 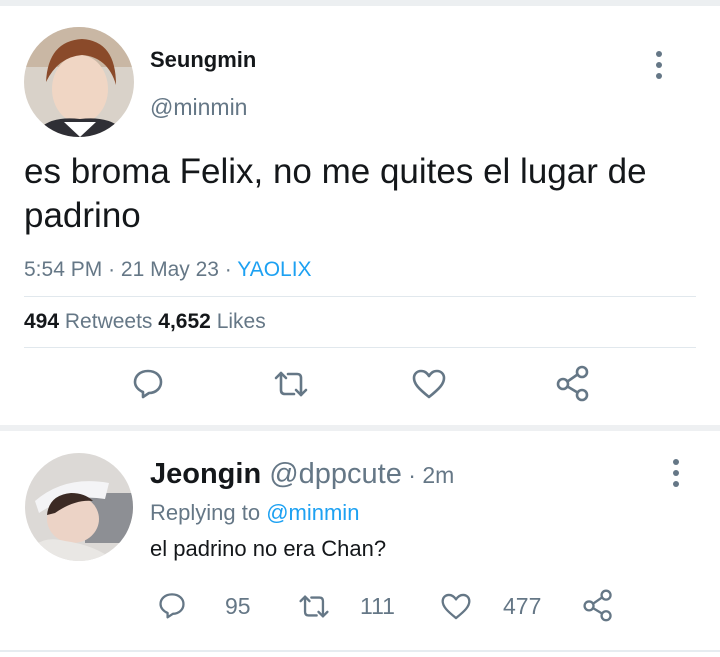 I want to click on section-divider, so click(x=360, y=428).